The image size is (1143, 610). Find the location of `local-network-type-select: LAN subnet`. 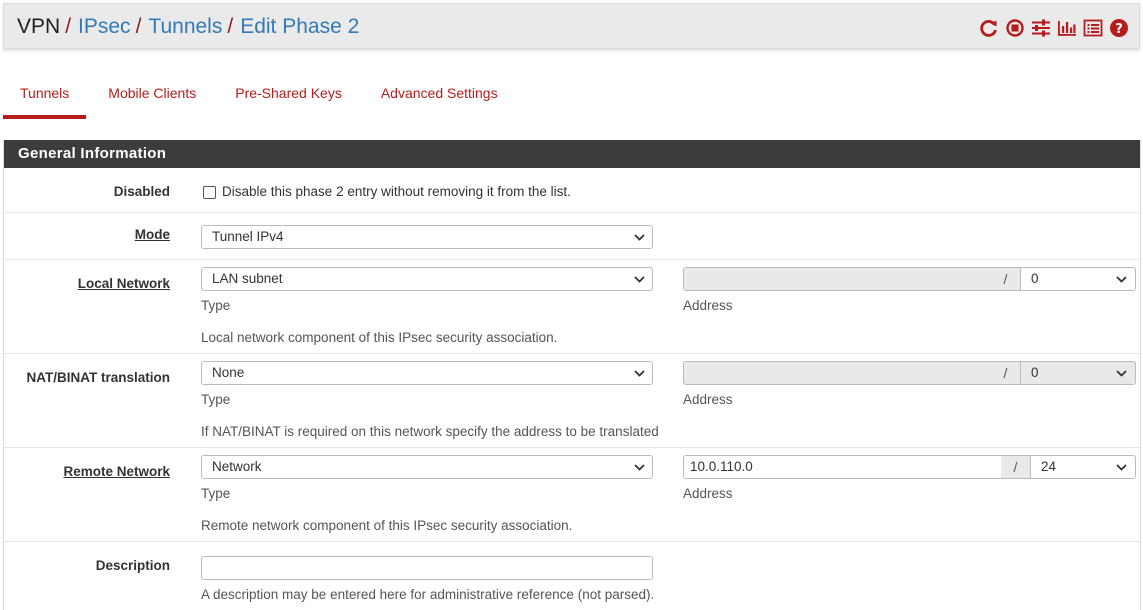

local-network-type-select: LAN subnet is located at coordinates (427, 279).